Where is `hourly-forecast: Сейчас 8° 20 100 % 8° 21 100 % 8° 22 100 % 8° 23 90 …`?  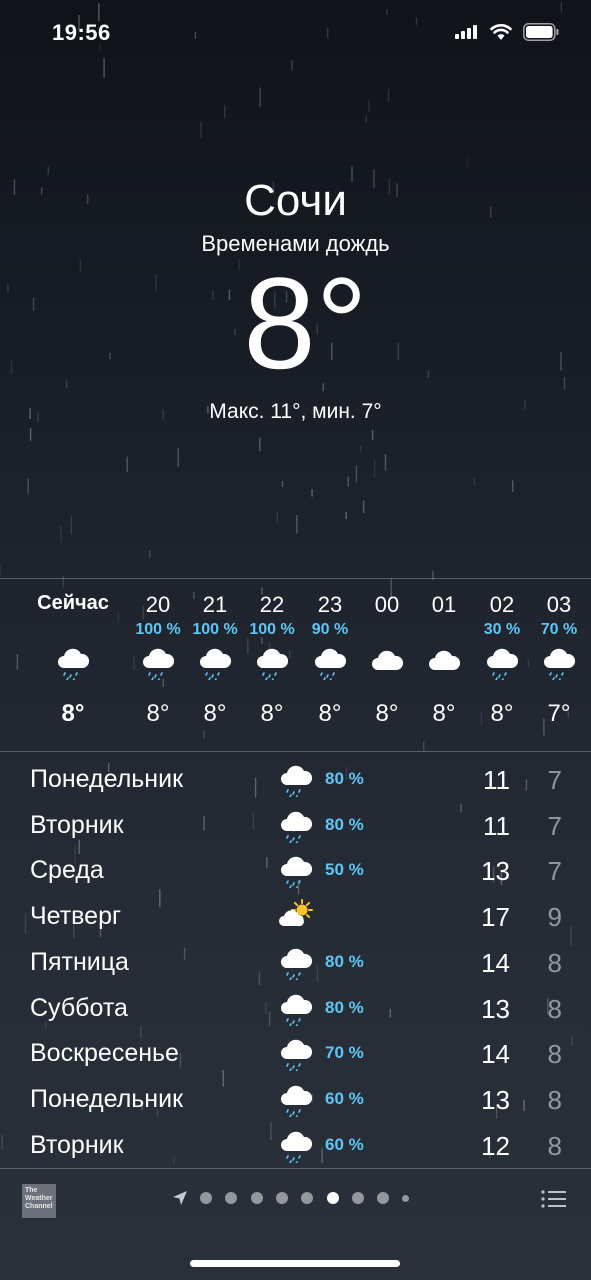 hourly-forecast: Сейчас 8° 20 100 % 8° 21 100 % 8° 22 100 % 8° 23 90 … is located at coordinates (295, 665).